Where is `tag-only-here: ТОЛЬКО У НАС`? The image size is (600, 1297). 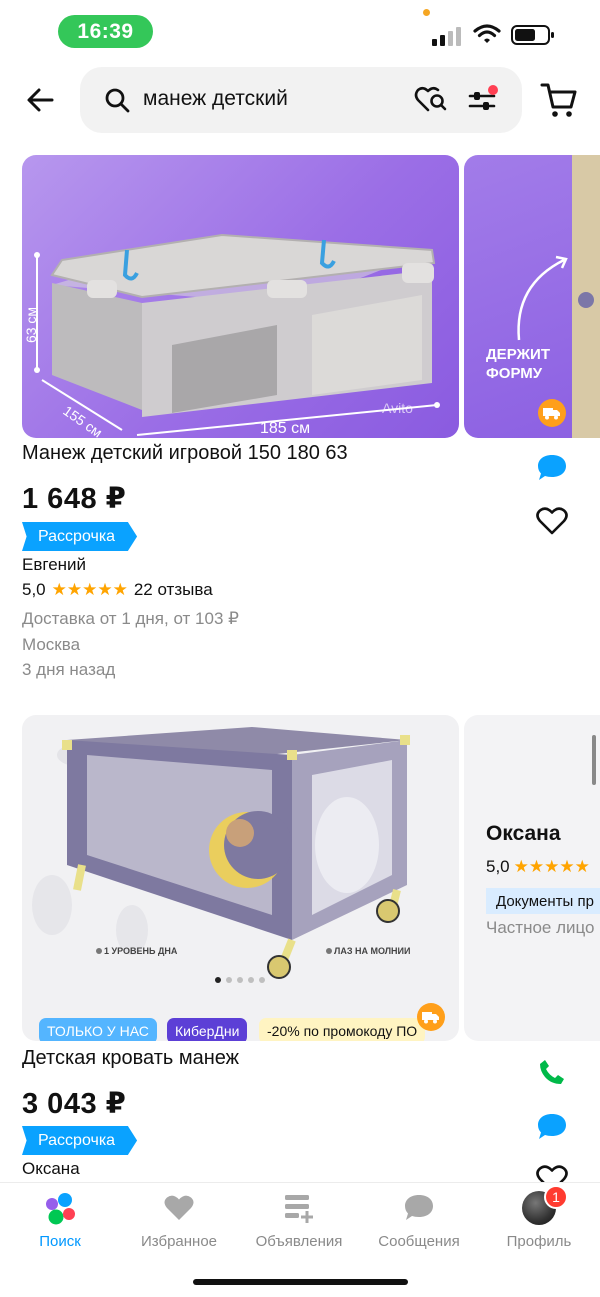 tag-only-here: ТОЛЬКО У НАС is located at coordinates (98, 1029).